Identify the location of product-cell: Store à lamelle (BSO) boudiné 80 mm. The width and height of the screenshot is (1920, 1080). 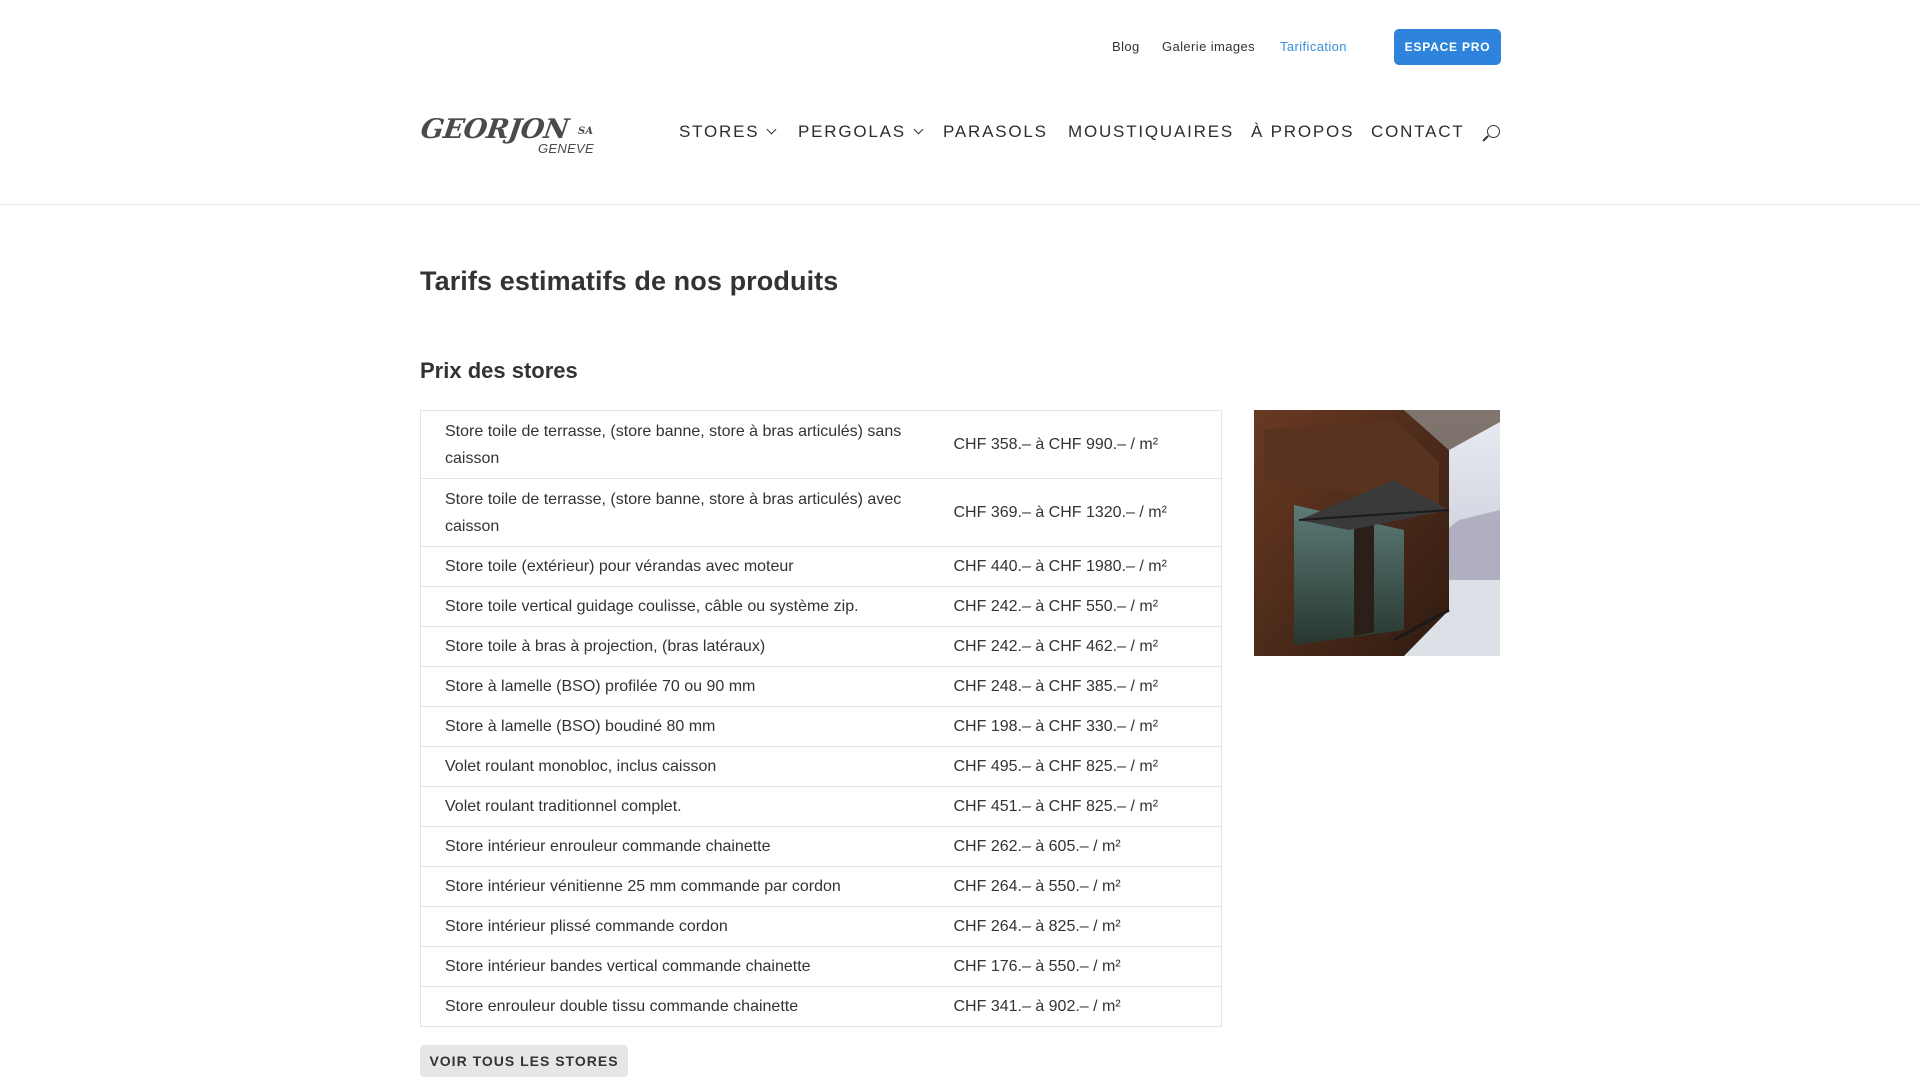
(687, 726).